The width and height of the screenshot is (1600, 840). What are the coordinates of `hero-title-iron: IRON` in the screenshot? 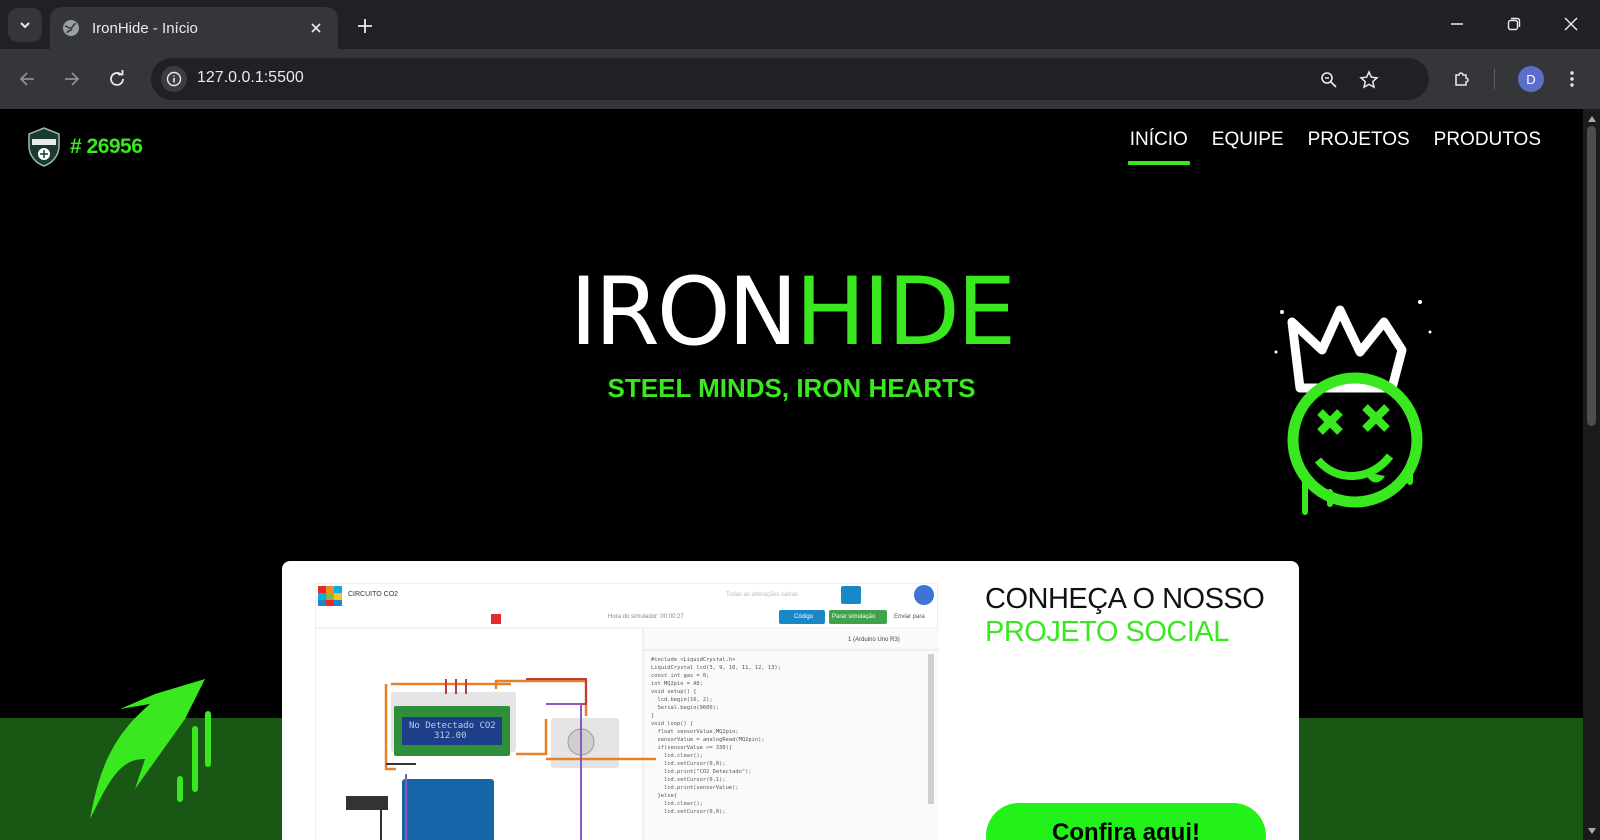 It's located at (683, 312).